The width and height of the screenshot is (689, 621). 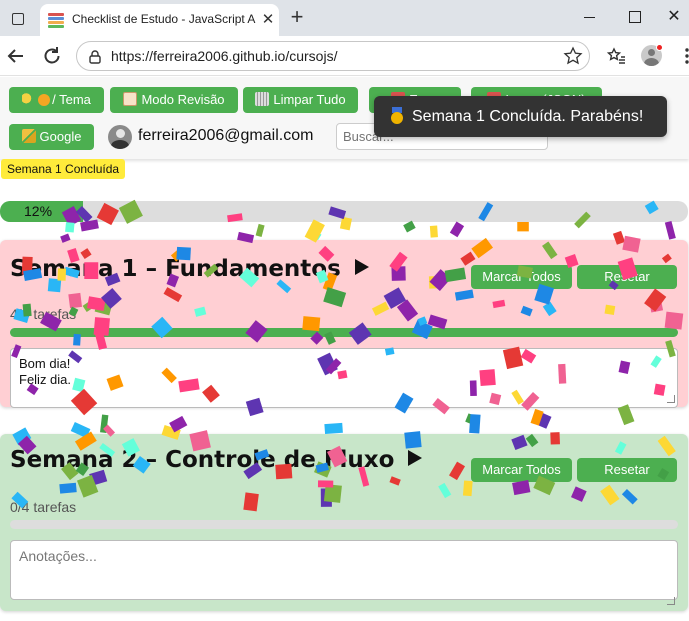 I want to click on favorites-icon, so click(x=616, y=56).